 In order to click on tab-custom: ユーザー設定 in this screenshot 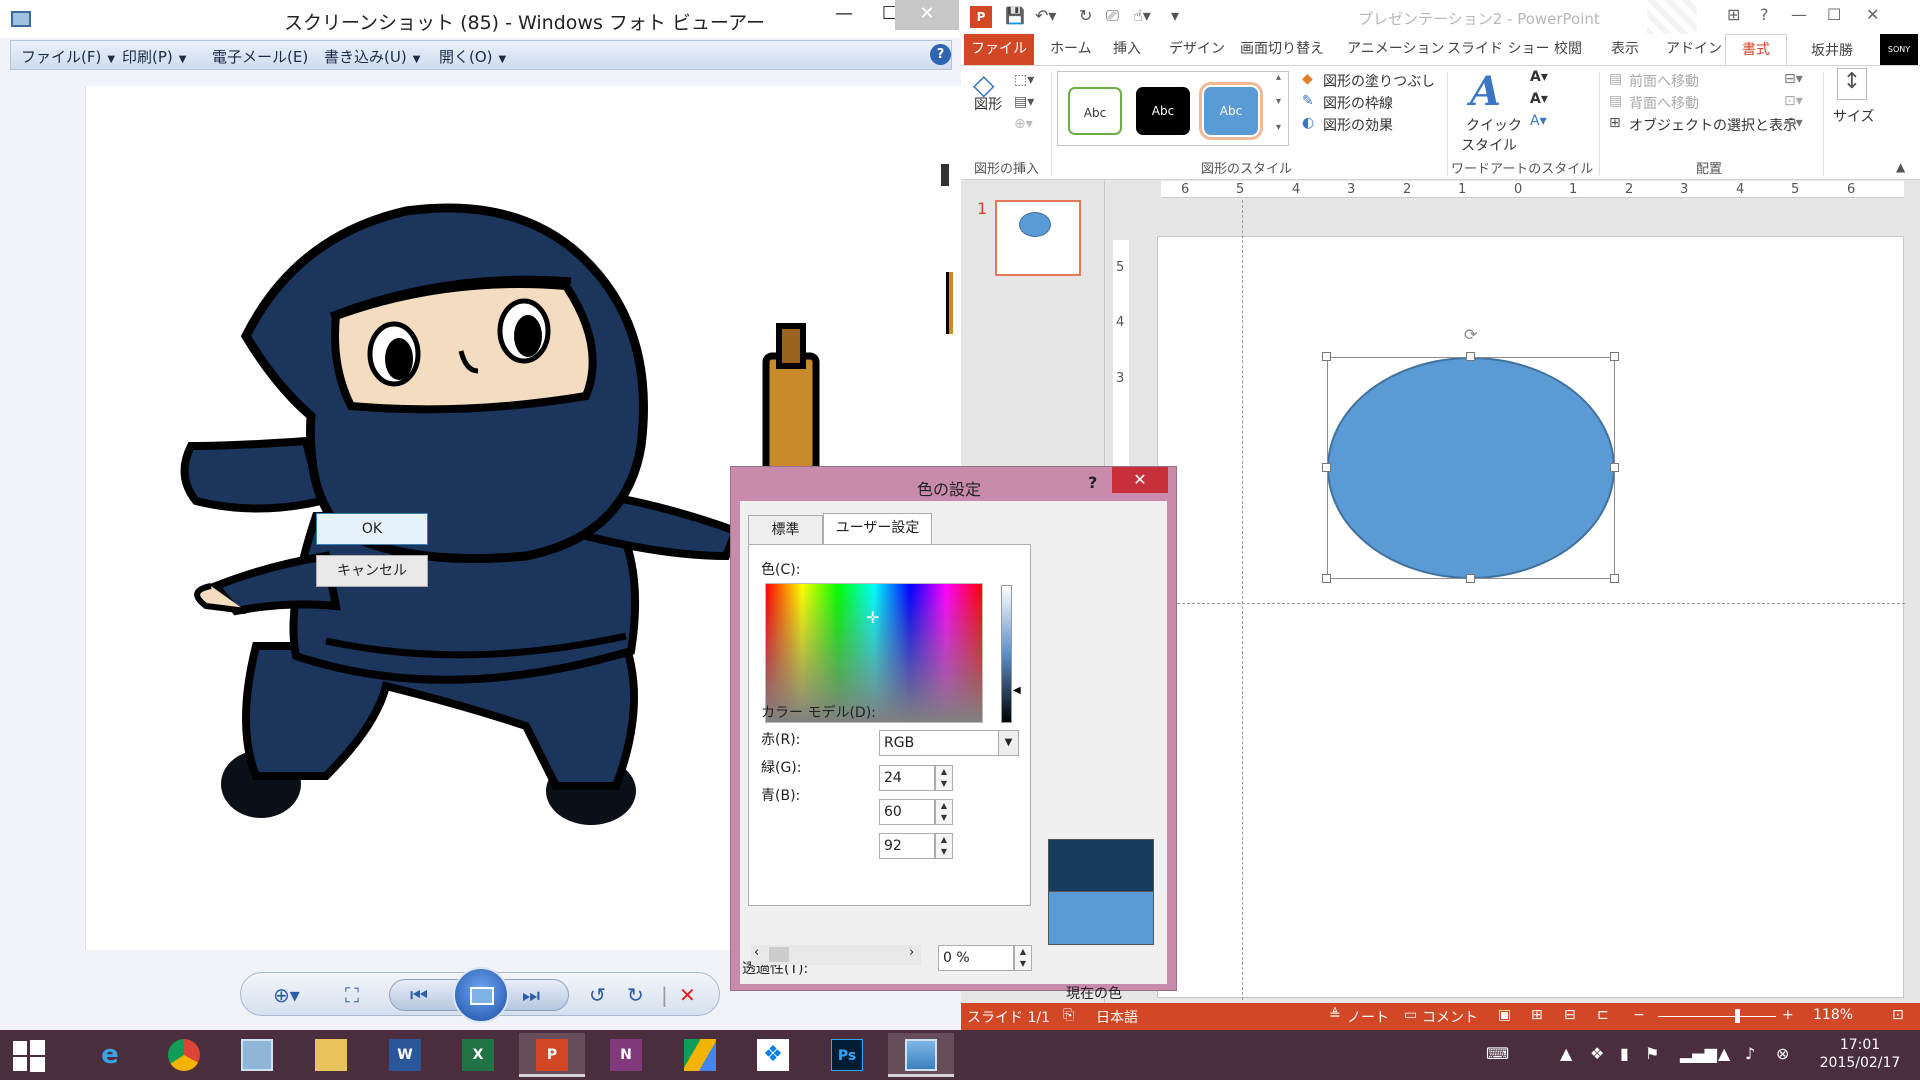, I will do `click(877, 529)`.